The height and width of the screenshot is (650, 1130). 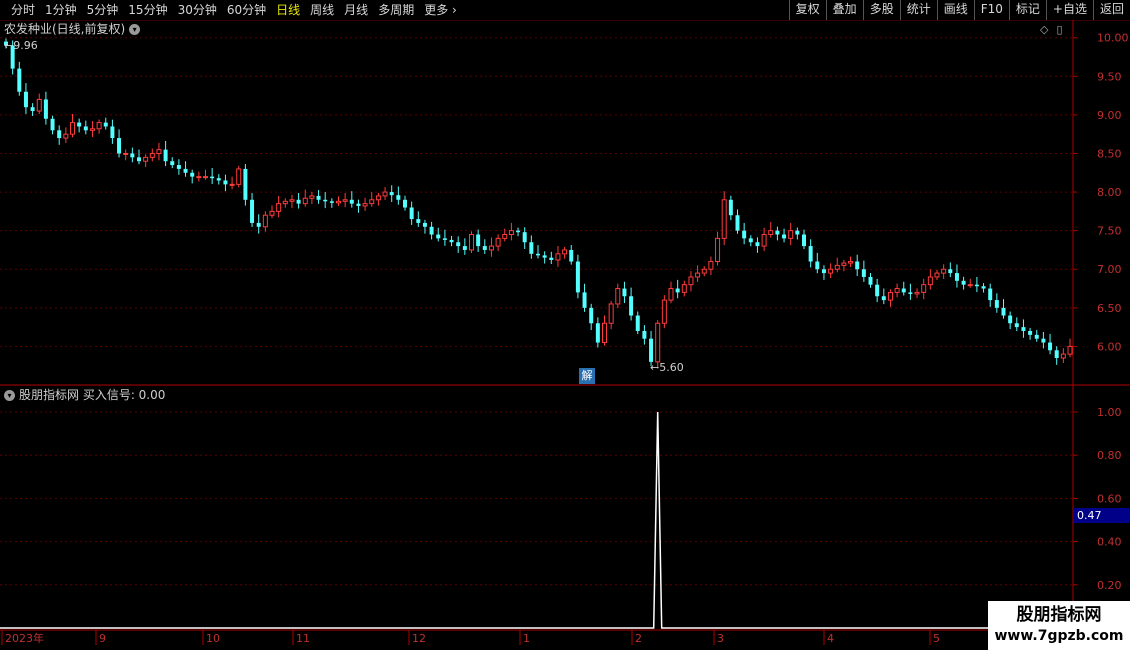 What do you see at coordinates (1097, 499) in the screenshot?
I see `indicator-axis: 1.00 0.80 0.60 0.40 0.20` at bounding box center [1097, 499].